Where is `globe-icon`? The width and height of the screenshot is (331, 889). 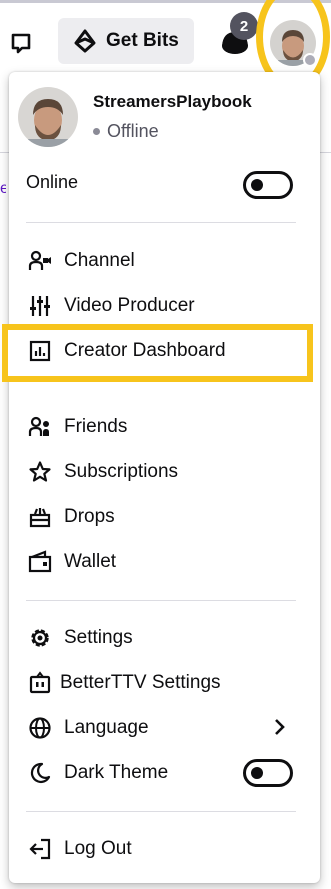
globe-icon is located at coordinates (40, 728).